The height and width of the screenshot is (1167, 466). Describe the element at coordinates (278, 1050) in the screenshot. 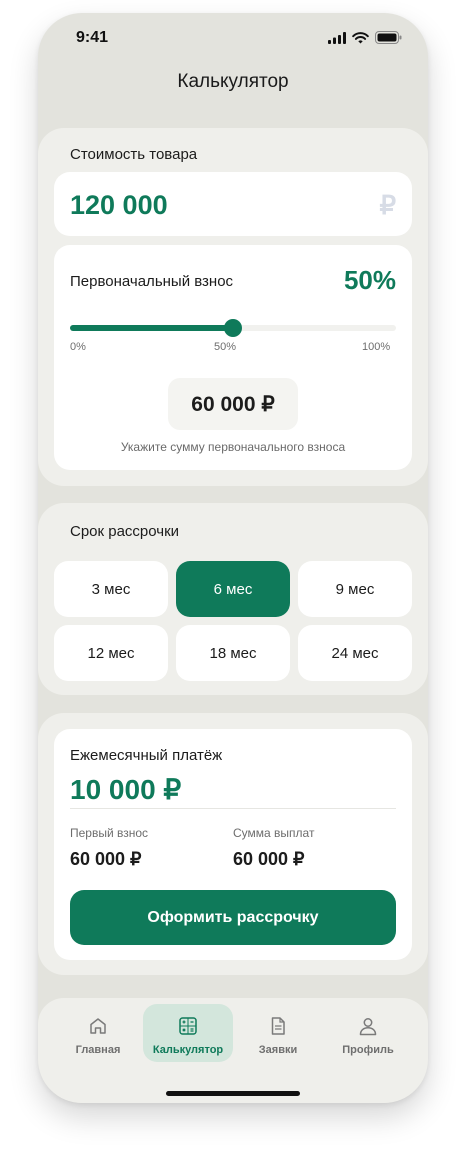

I see `tab-applications-label: Заявки` at that location.